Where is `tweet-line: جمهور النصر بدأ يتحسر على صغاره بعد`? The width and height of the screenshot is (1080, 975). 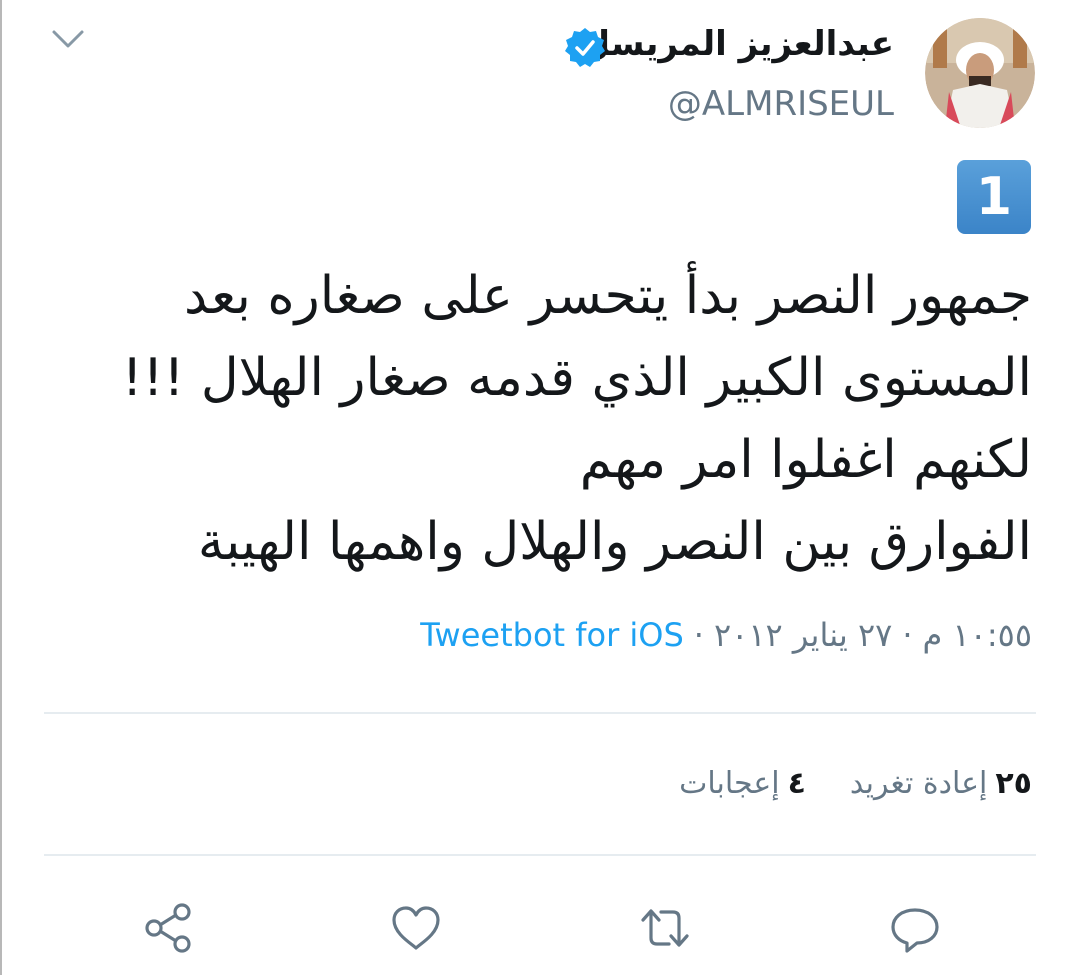 tweet-line: جمهور النصر بدأ يتحسر على صغاره بعد is located at coordinates (608, 296).